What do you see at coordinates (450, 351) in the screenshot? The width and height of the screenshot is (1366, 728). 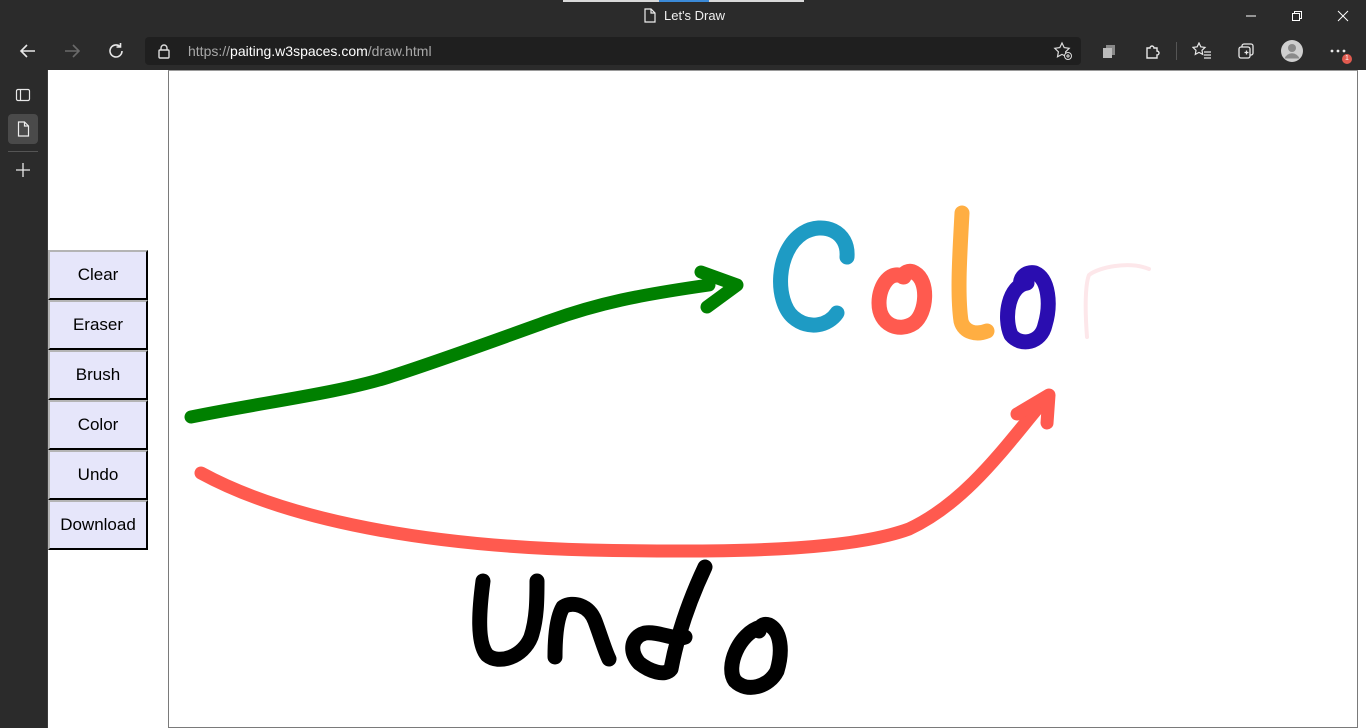 I see `green-arrow-stroke` at bounding box center [450, 351].